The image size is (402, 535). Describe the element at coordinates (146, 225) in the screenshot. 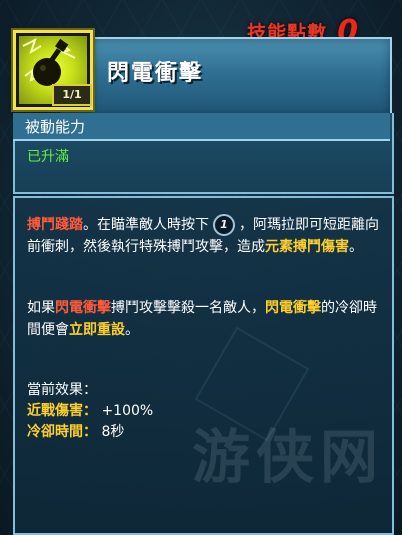

I see `desc-text: 。在瞄準敵人時按下` at that location.